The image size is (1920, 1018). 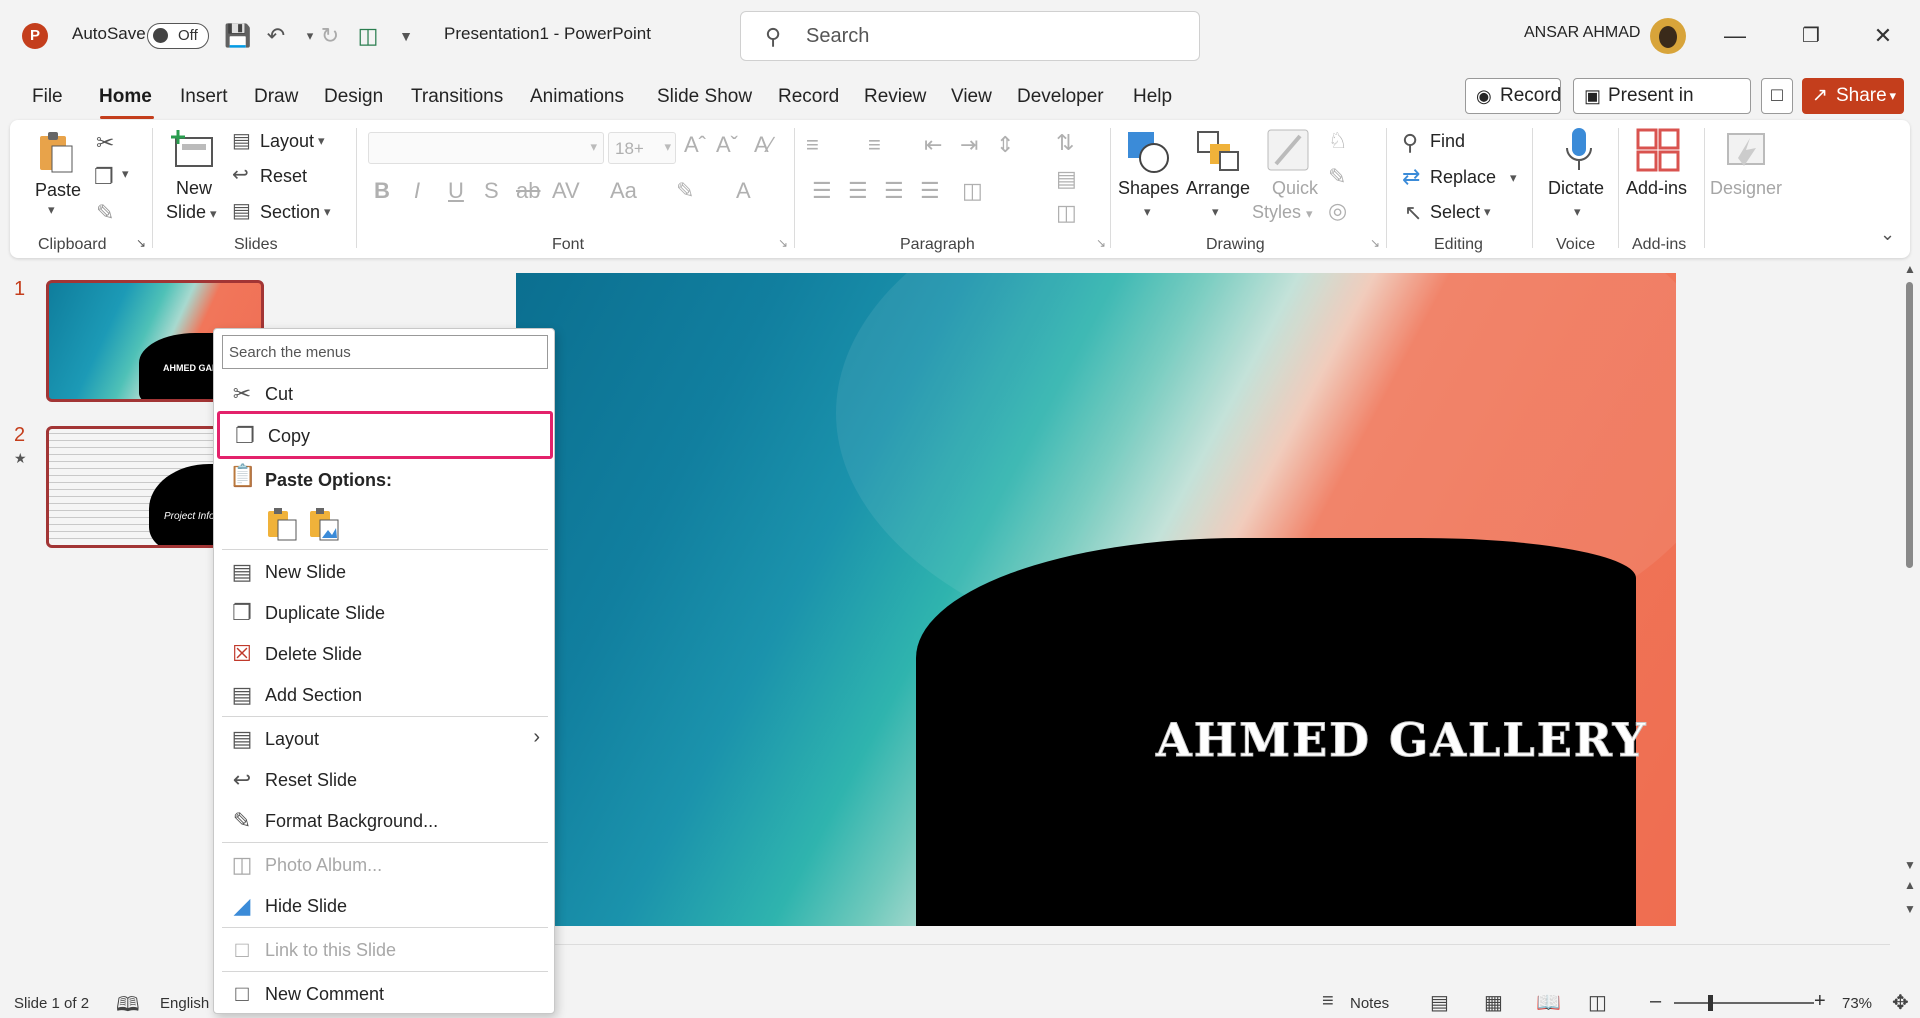 What do you see at coordinates (384, 654) in the screenshot?
I see `menu-item-delete-slide: ☒ Delete Slide` at bounding box center [384, 654].